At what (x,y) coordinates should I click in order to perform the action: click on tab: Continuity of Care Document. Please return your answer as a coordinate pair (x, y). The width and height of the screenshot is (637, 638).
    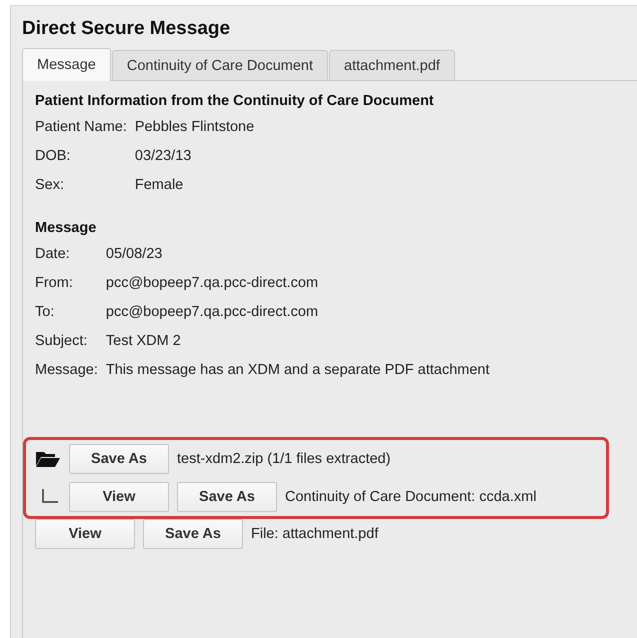
    Looking at the image, I should click on (220, 65).